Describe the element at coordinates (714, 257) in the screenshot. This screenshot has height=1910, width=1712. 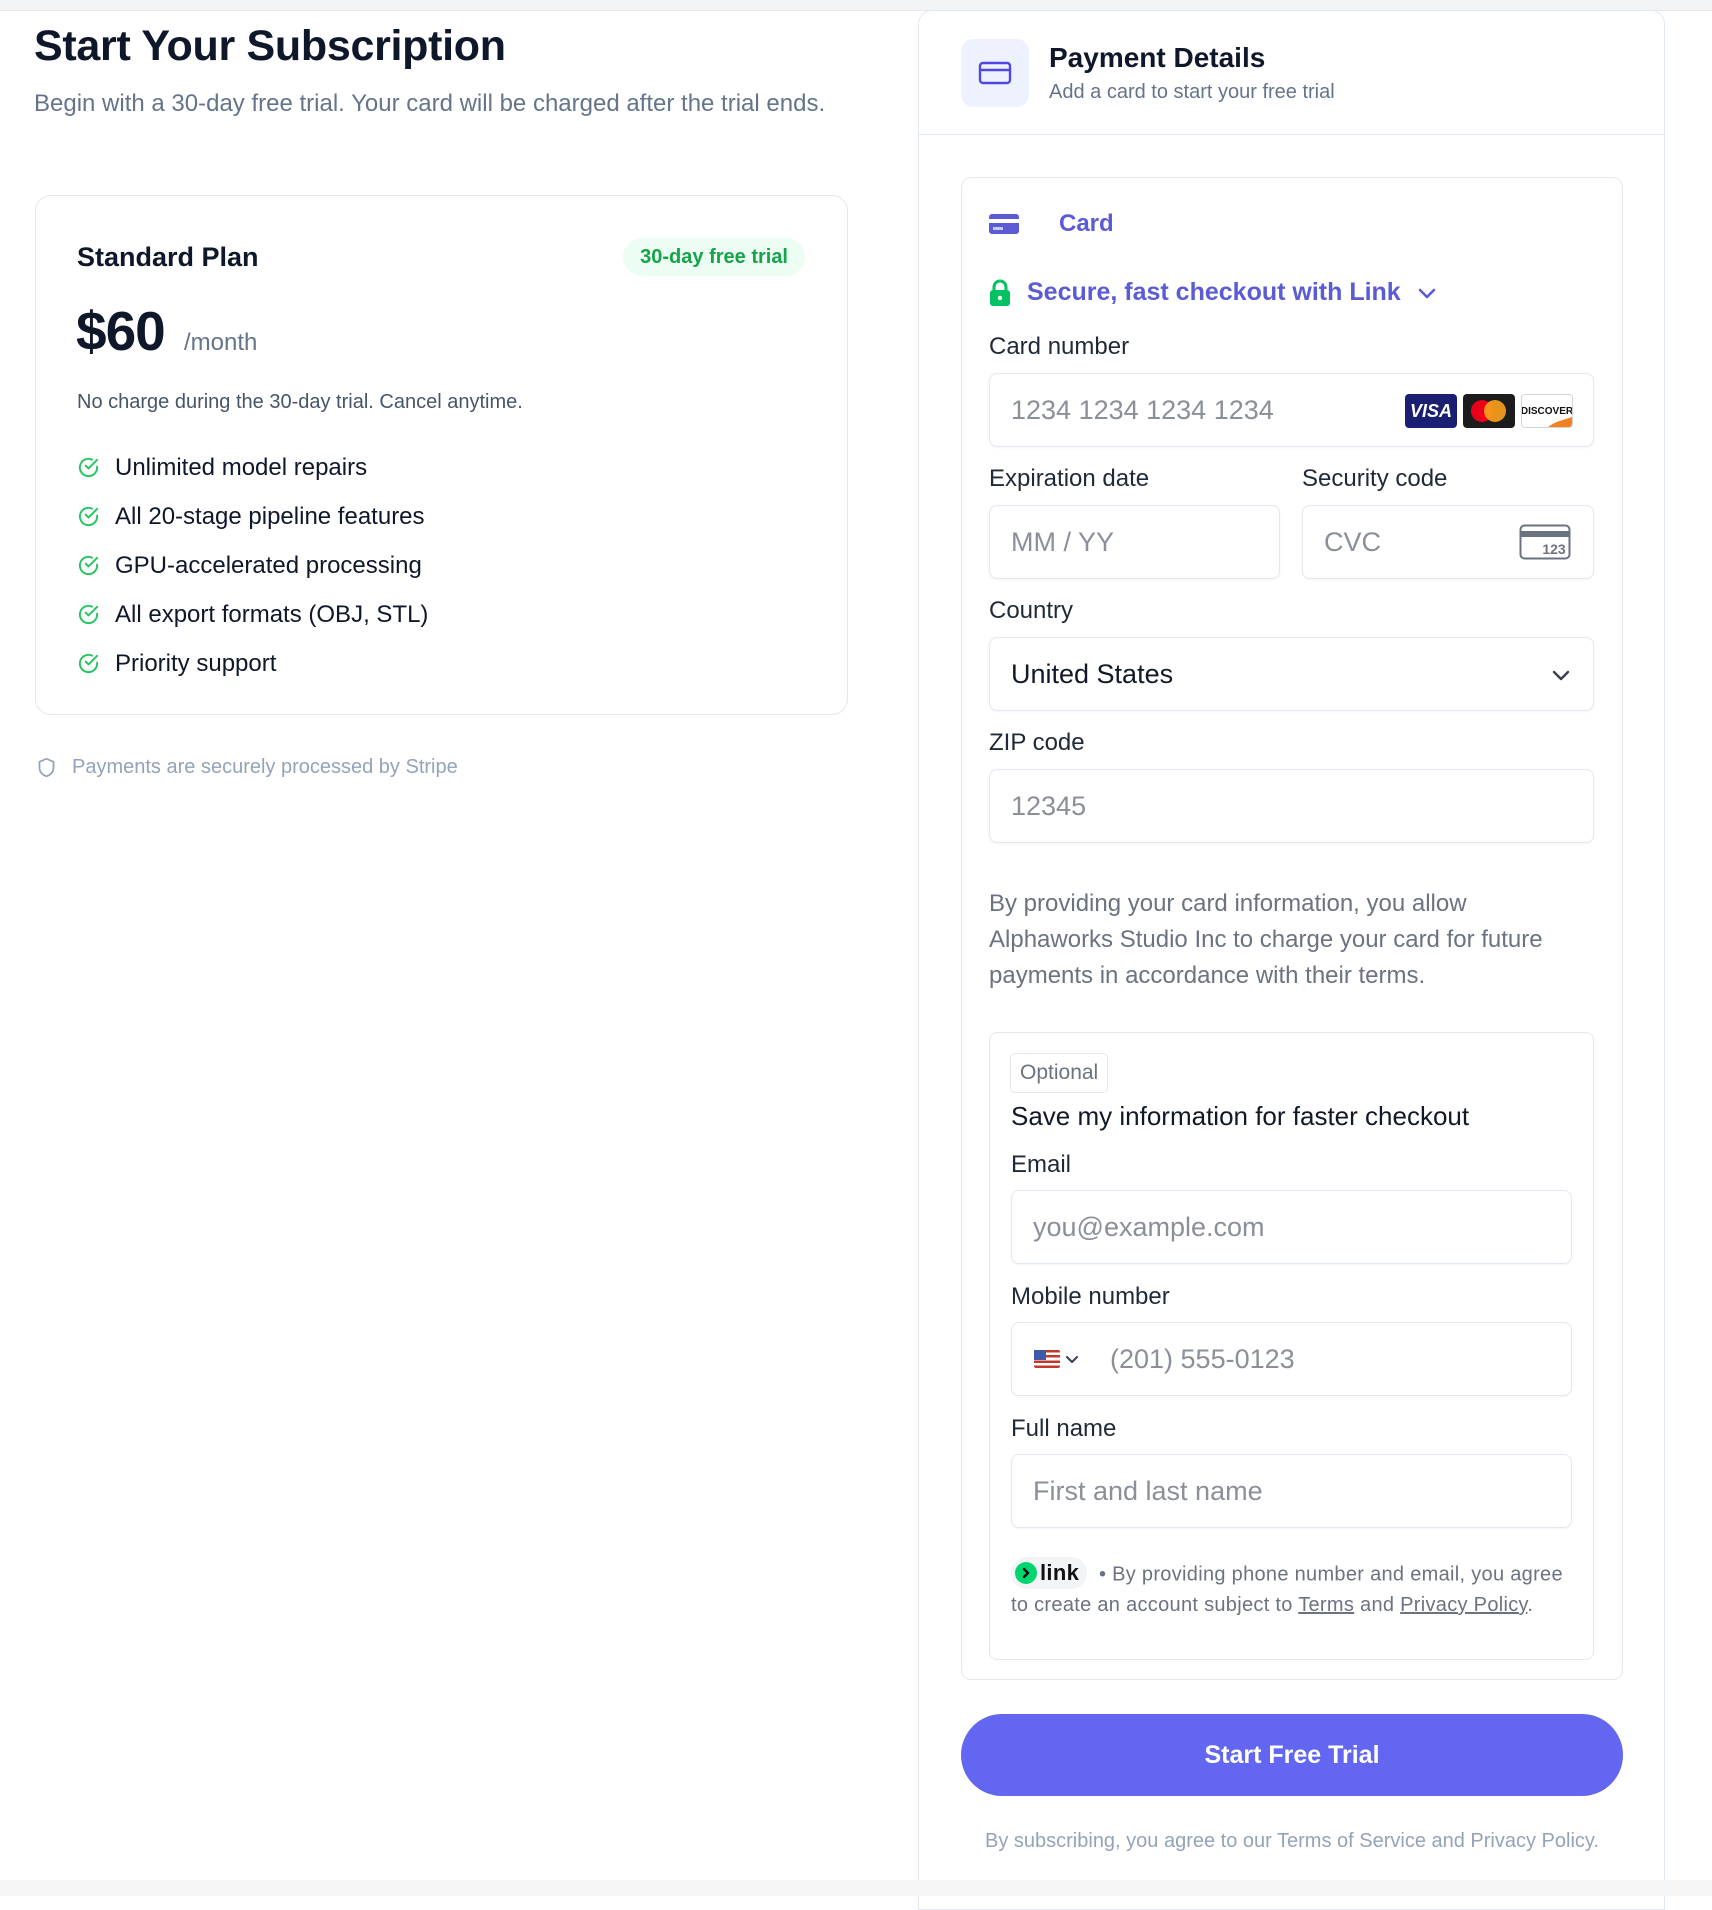
I see `trial-badge: 30-day free trial` at that location.